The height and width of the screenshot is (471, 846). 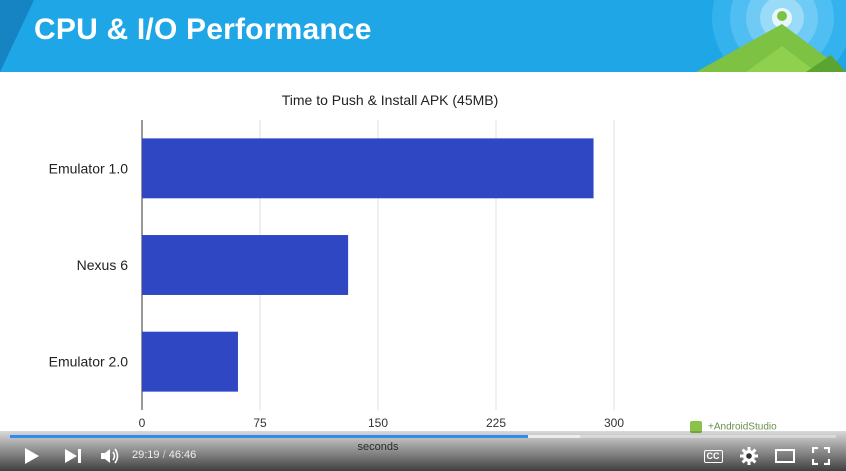 What do you see at coordinates (182, 455) in the screenshot?
I see `duration: 46:46` at bounding box center [182, 455].